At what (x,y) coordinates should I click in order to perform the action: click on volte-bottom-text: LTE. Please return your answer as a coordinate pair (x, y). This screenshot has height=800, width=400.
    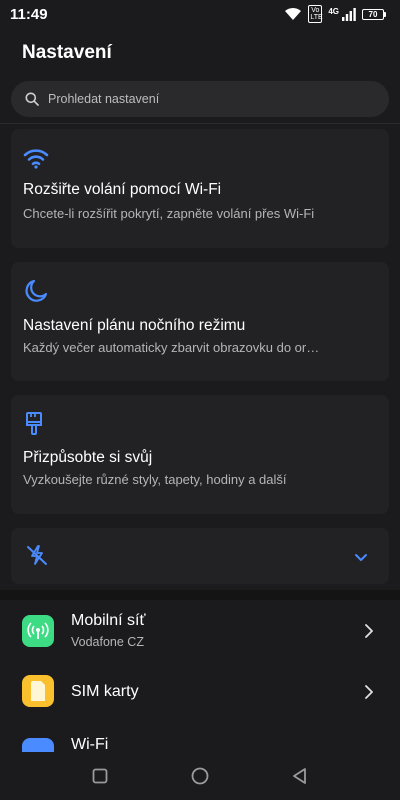
    Looking at the image, I should click on (316, 17).